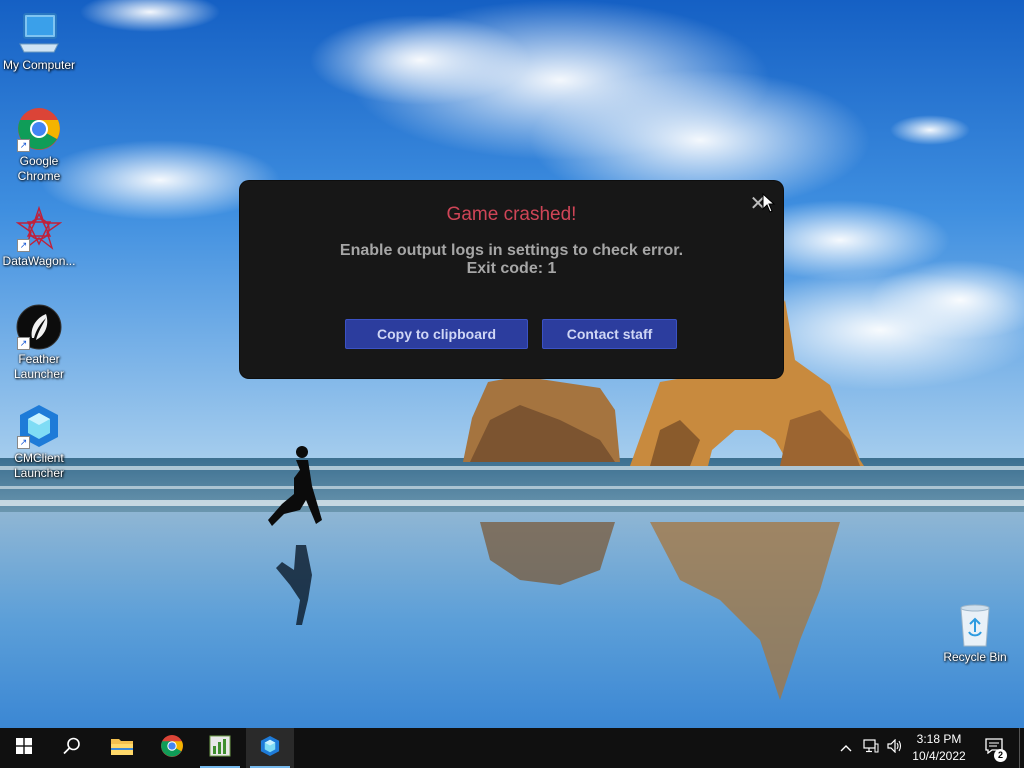 This screenshot has height=768, width=1024. I want to click on taskbar-chrome, so click(172, 748).